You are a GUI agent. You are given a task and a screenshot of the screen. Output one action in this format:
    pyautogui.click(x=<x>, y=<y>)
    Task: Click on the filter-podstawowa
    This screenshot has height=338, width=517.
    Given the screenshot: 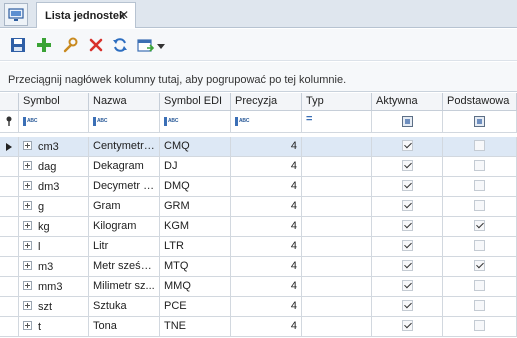 What is the action you would take?
    pyautogui.click(x=480, y=122)
    